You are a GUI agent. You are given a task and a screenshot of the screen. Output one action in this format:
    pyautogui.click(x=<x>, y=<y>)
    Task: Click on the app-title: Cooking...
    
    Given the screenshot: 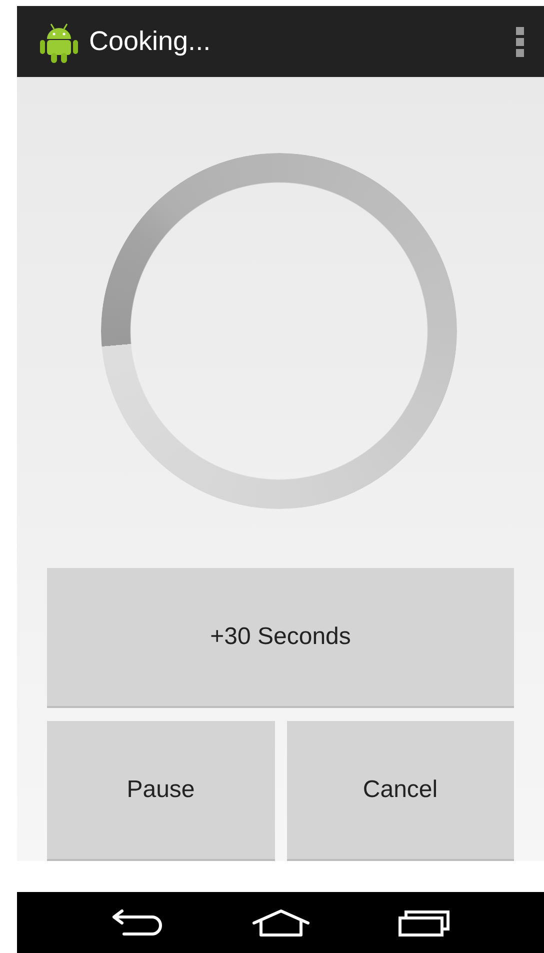 What is the action you would take?
    pyautogui.click(x=150, y=41)
    